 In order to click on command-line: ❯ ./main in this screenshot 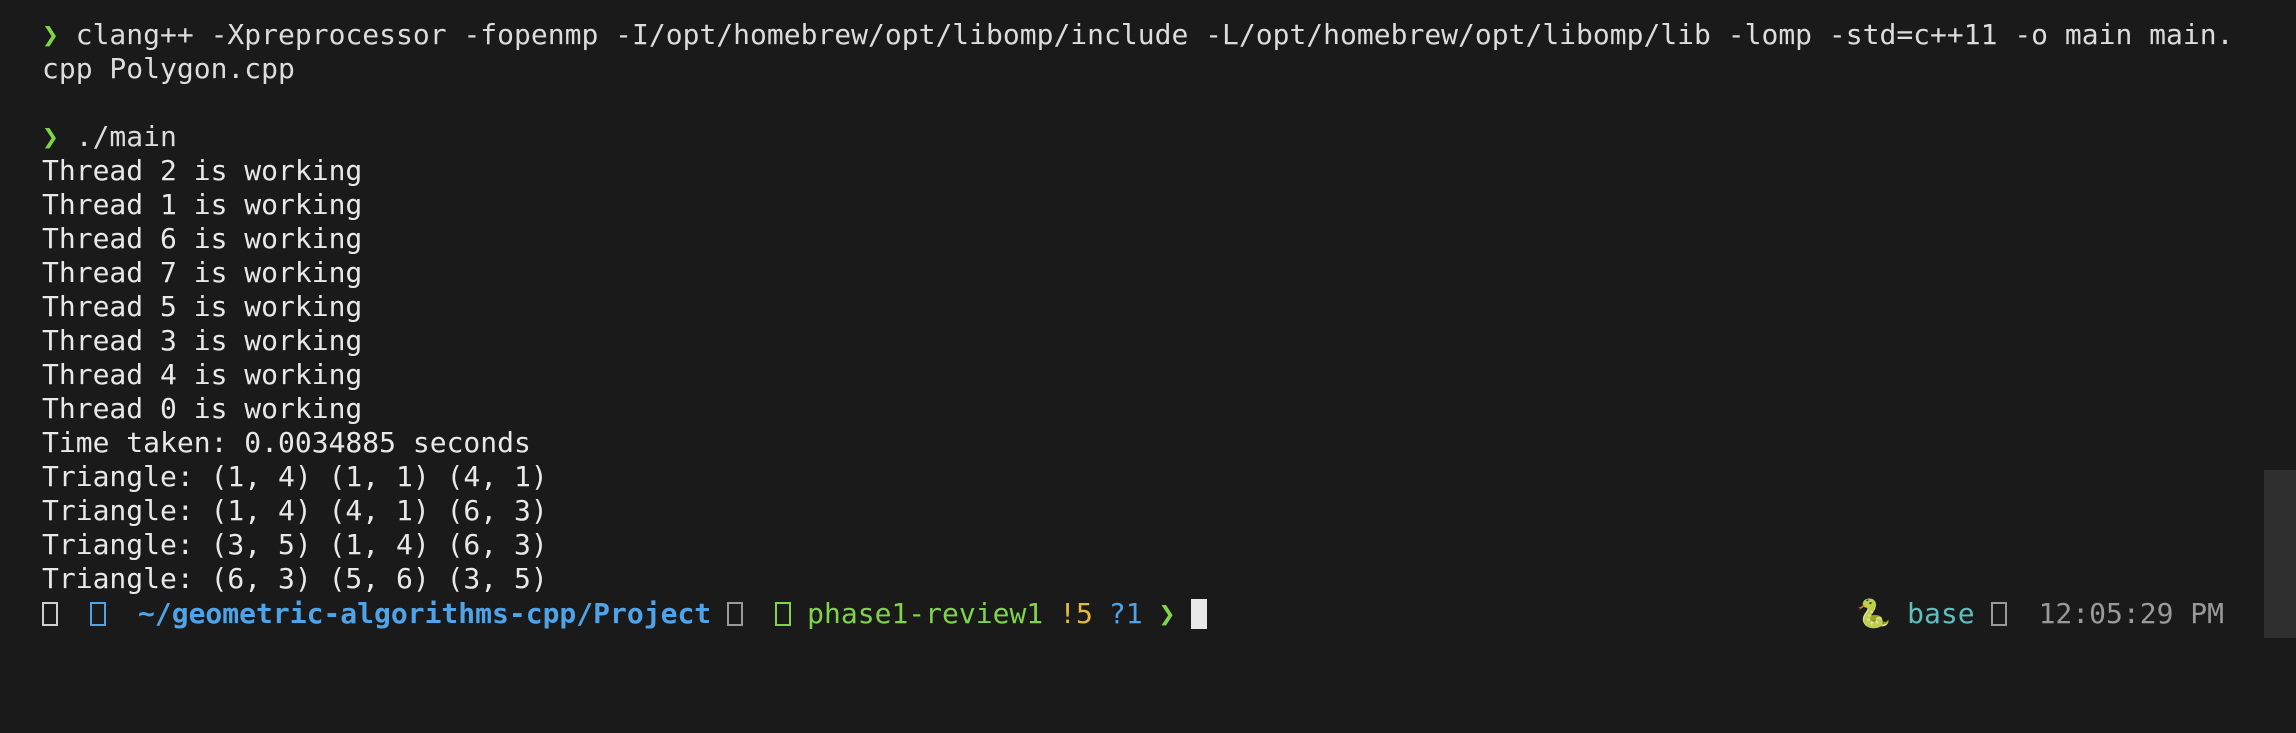, I will do `click(1147, 137)`.